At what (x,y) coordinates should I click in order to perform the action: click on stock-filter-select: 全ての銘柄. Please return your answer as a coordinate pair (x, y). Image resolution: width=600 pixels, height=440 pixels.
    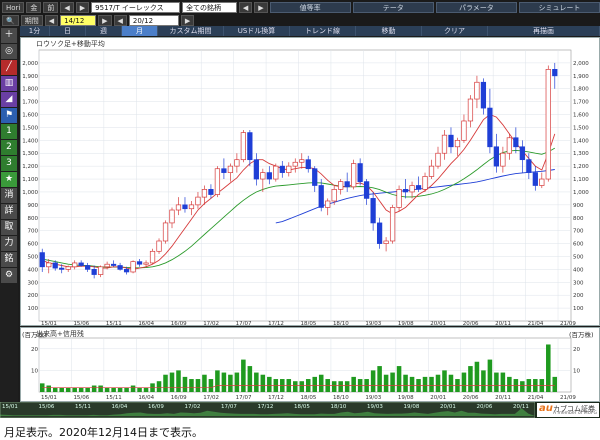
    Looking at the image, I should click on (209, 7).